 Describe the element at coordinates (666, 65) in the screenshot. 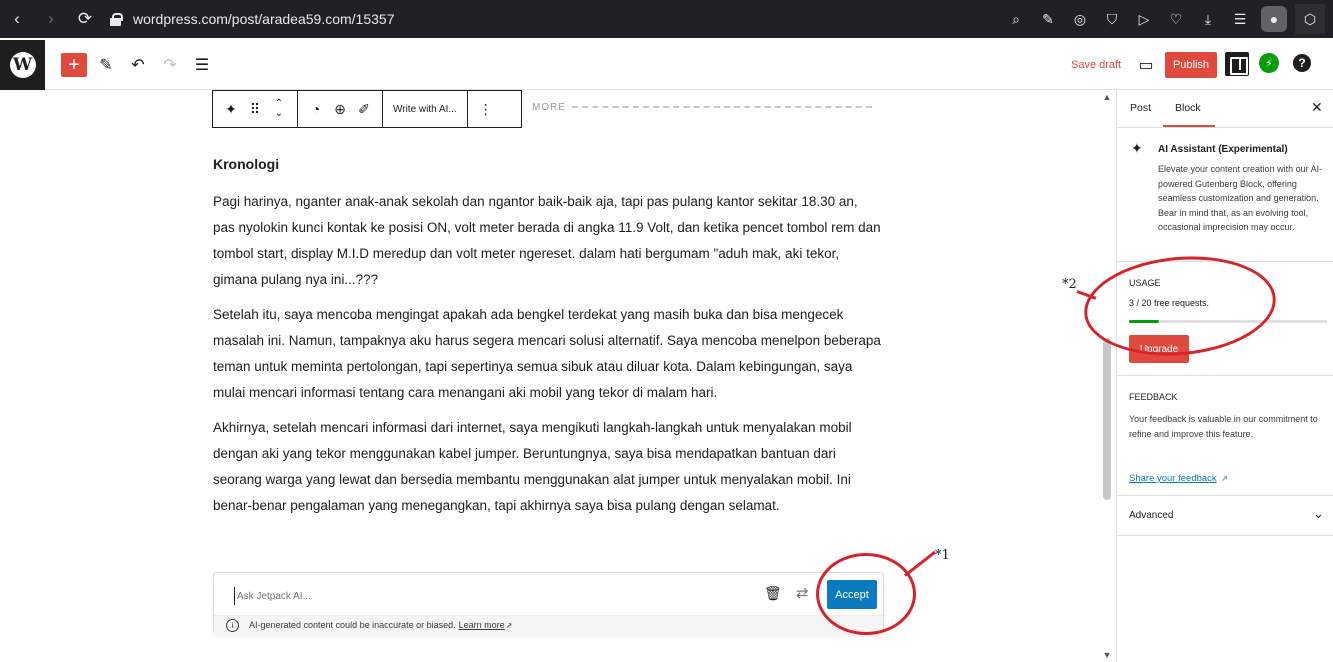

I see `editor-header: W + ✎ ↶ ↷ ☰ Save draft ▭ Publish ⚡ ?` at that location.